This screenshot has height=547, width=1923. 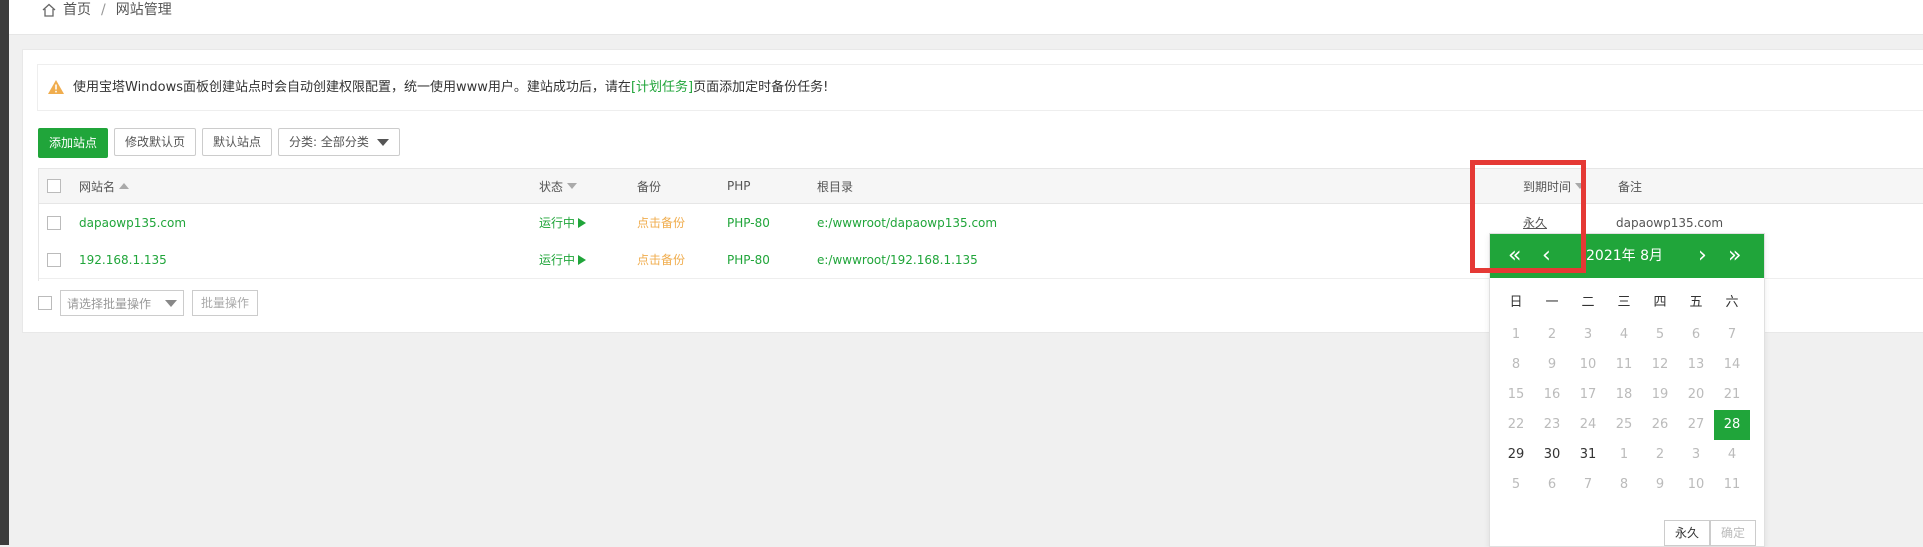 I want to click on calendar-footer: 永久 确定, so click(x=1709, y=533).